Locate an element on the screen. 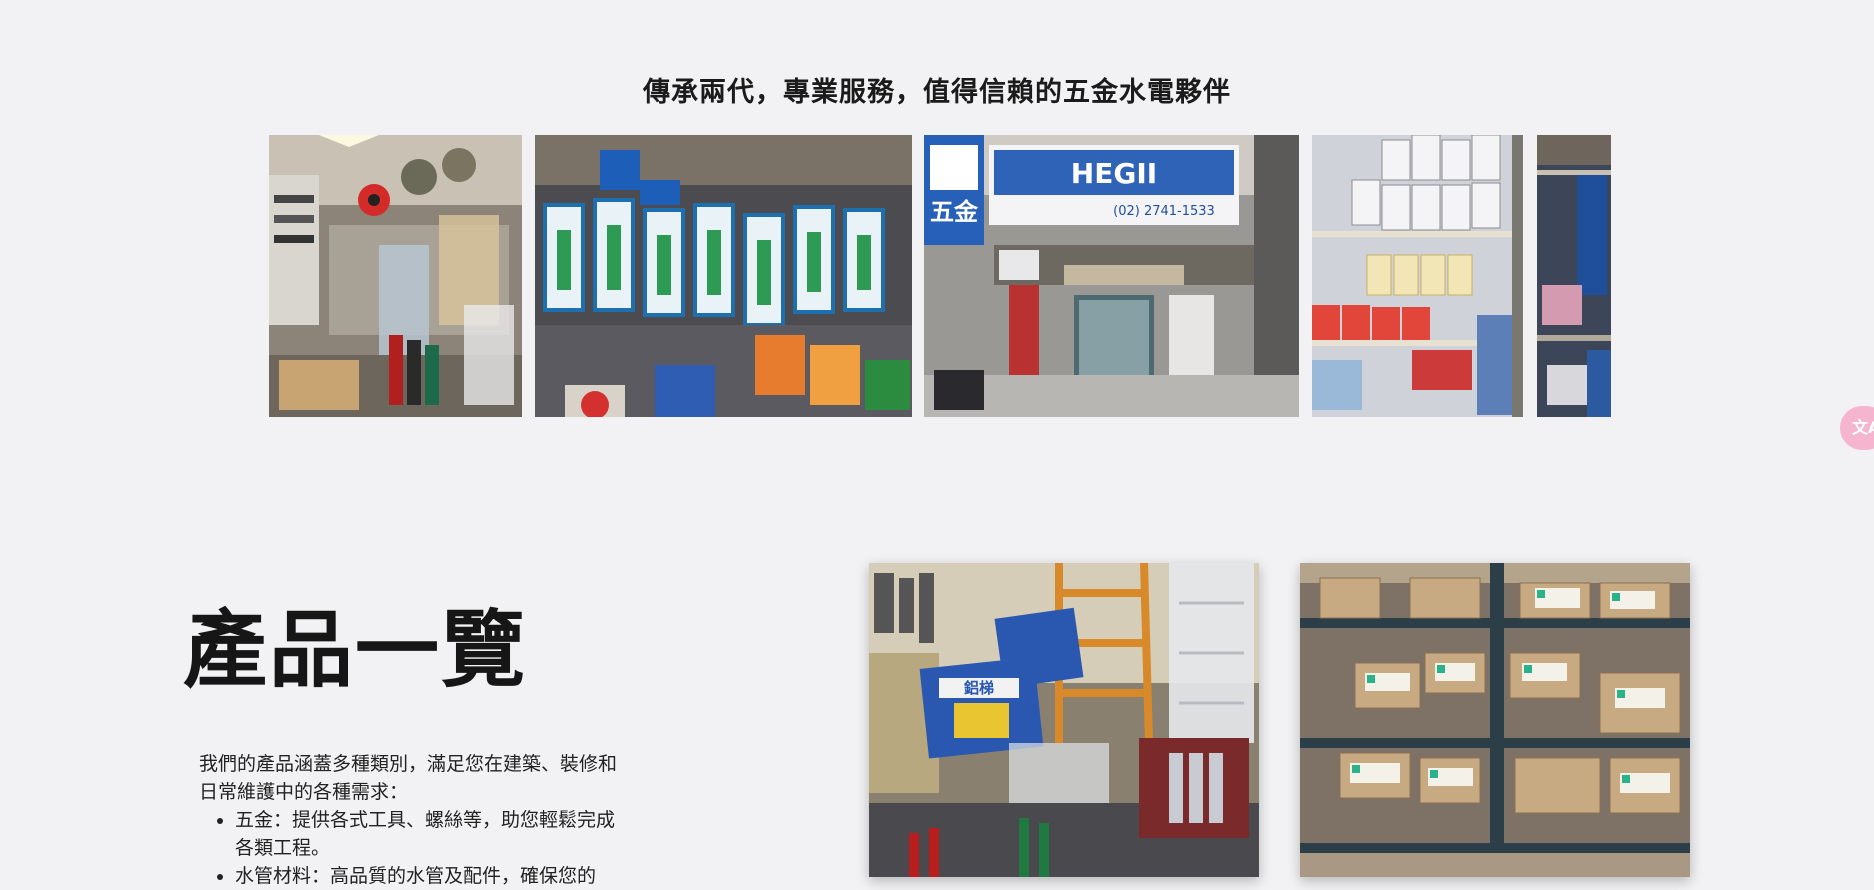 Image resolution: width=1874 pixels, height=890 pixels. power-strips-display-photo is located at coordinates (723, 276).